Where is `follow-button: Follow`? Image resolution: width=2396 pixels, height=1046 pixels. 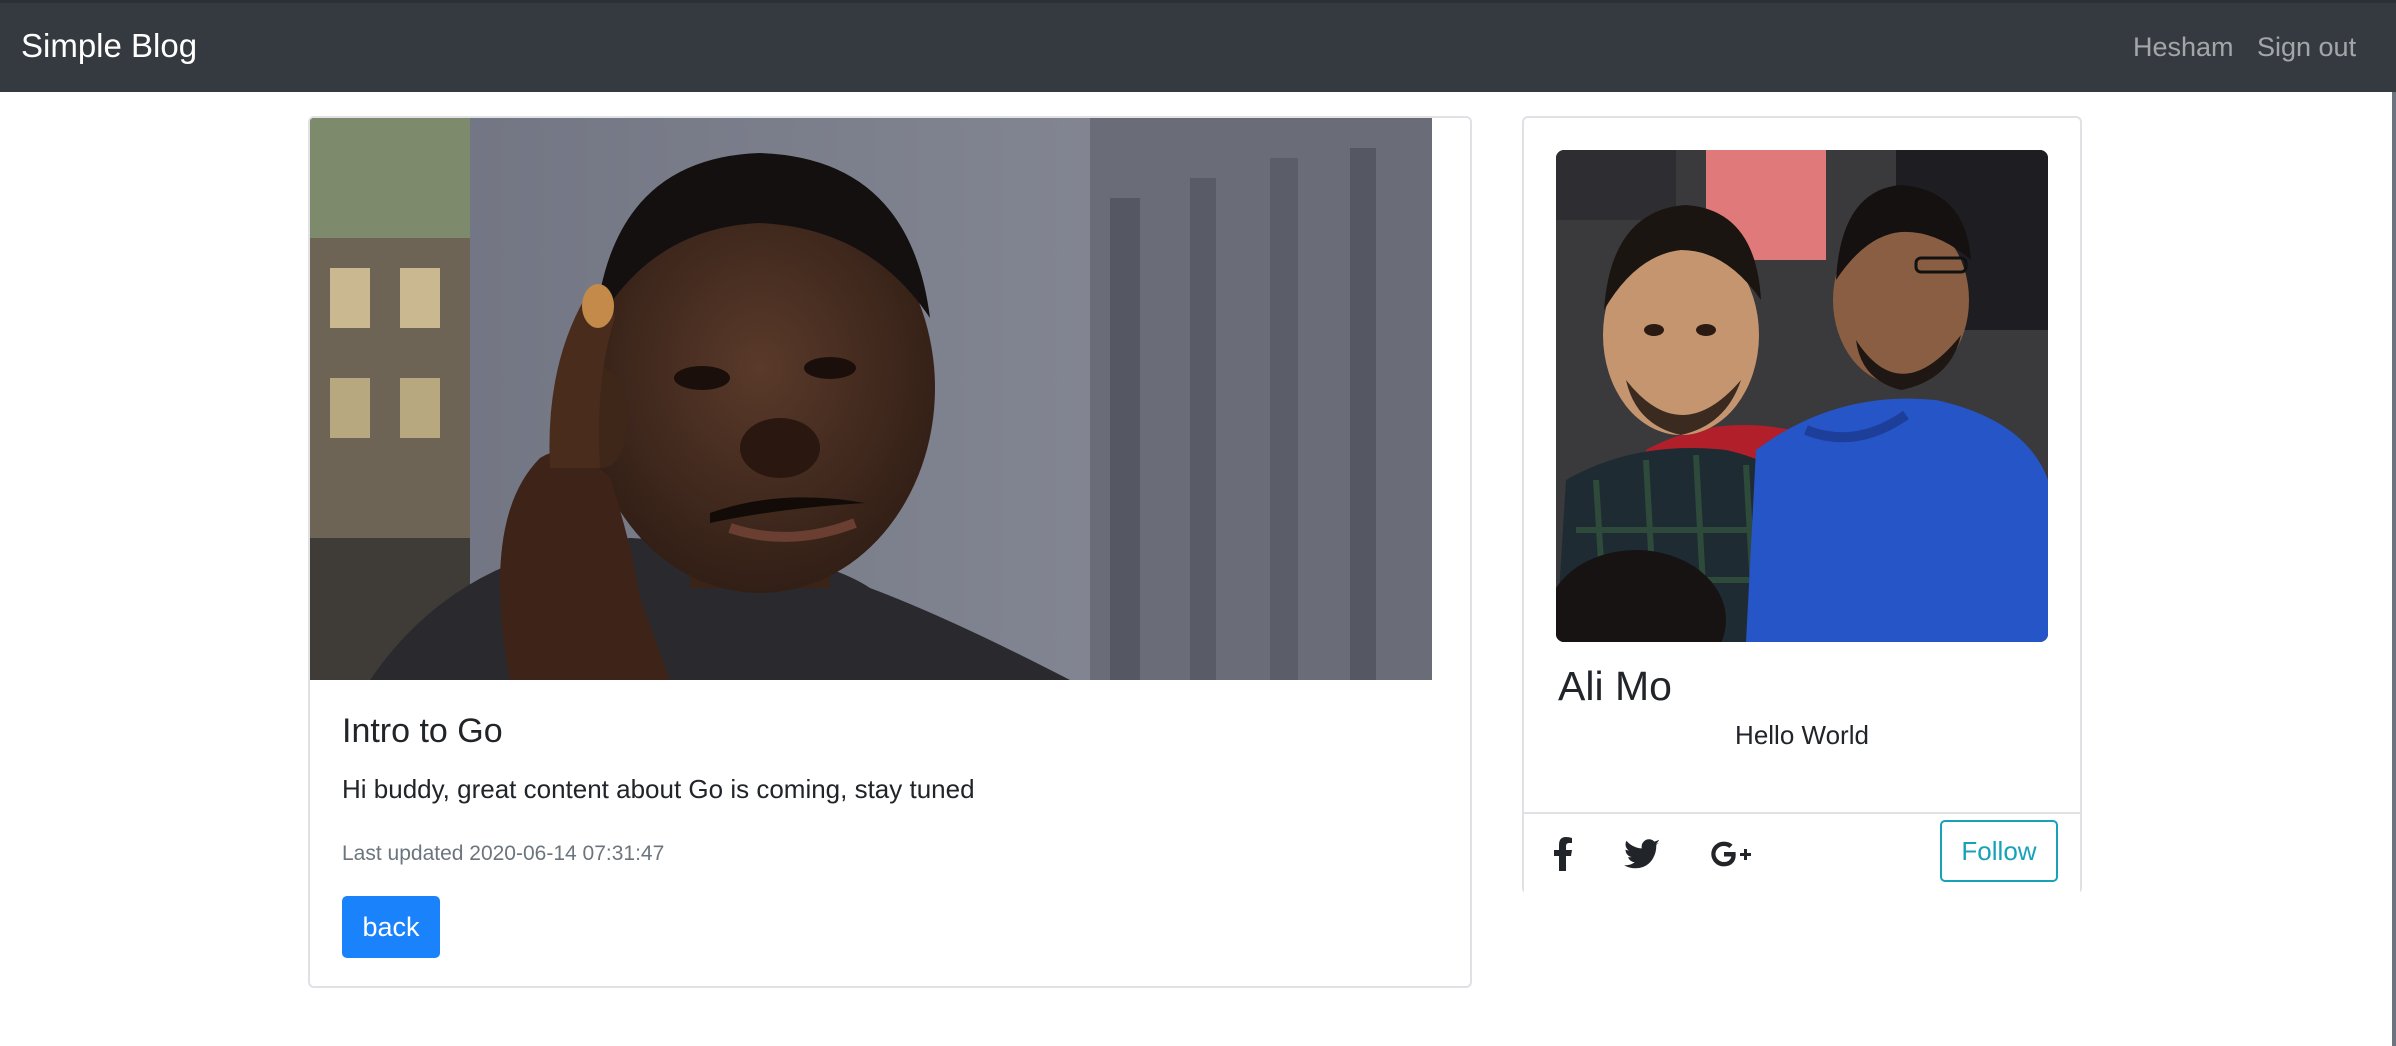 follow-button: Follow is located at coordinates (1999, 851).